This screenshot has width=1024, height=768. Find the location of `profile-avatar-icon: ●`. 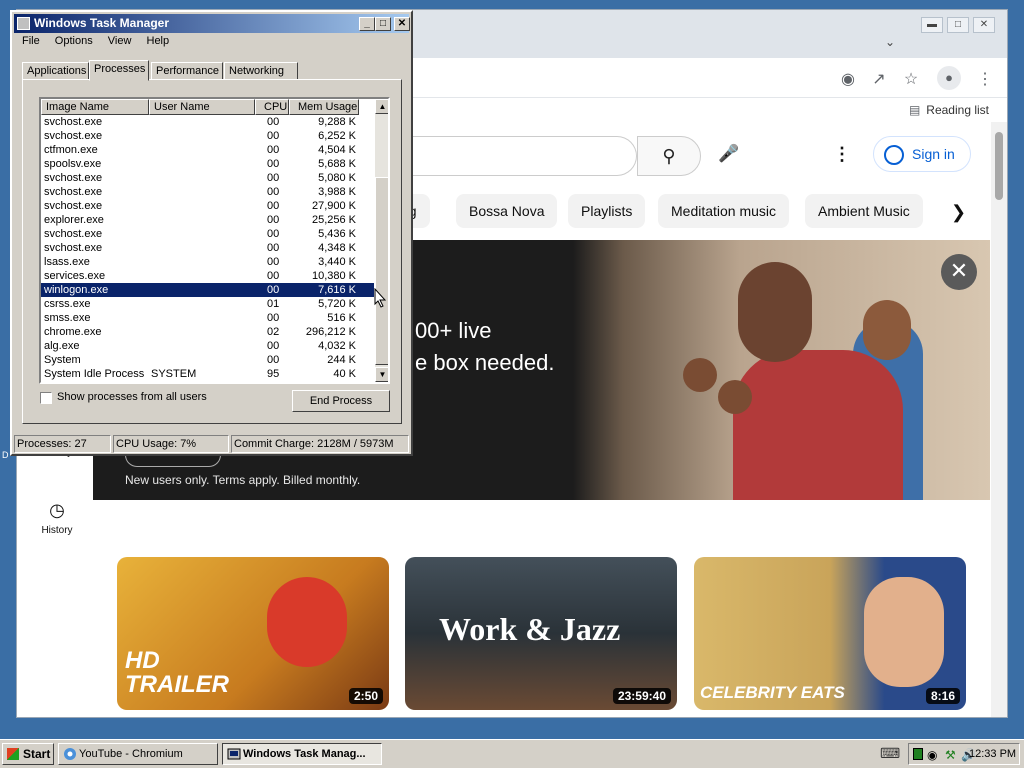

profile-avatar-icon: ● is located at coordinates (949, 78).